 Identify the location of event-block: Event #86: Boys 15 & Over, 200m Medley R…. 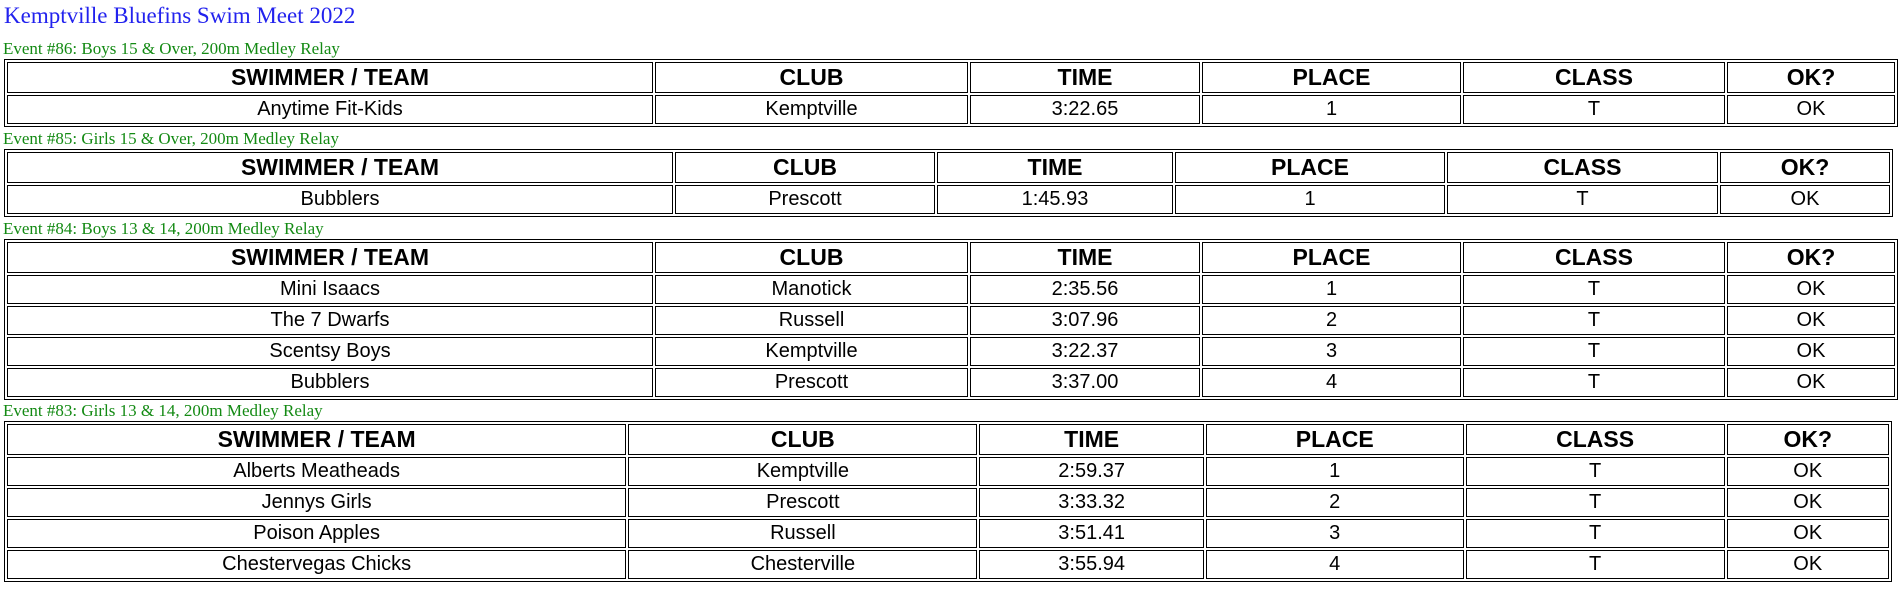
(949, 83).